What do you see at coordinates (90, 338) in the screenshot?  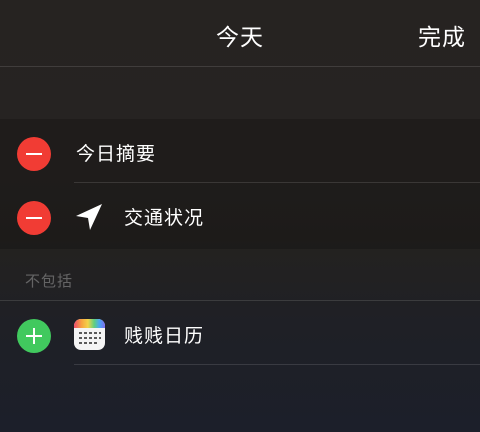 I see `calendar-grid-icon` at bounding box center [90, 338].